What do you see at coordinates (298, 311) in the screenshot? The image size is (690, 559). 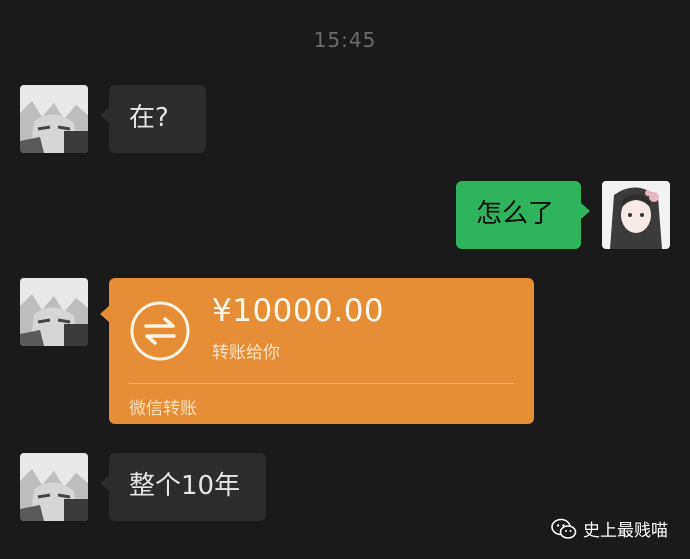 I see `transfer-amount: ¥10000.00` at bounding box center [298, 311].